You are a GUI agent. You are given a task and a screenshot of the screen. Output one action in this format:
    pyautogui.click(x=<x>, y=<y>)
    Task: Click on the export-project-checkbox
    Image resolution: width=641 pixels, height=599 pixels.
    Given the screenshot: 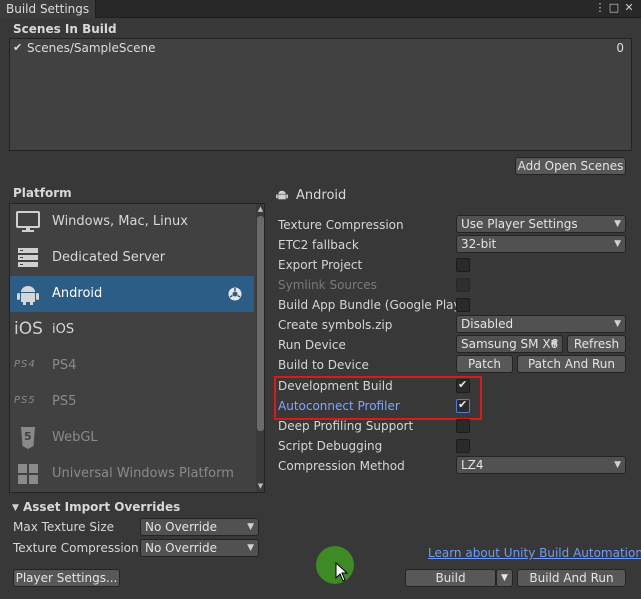 What is the action you would take?
    pyautogui.click(x=463, y=265)
    